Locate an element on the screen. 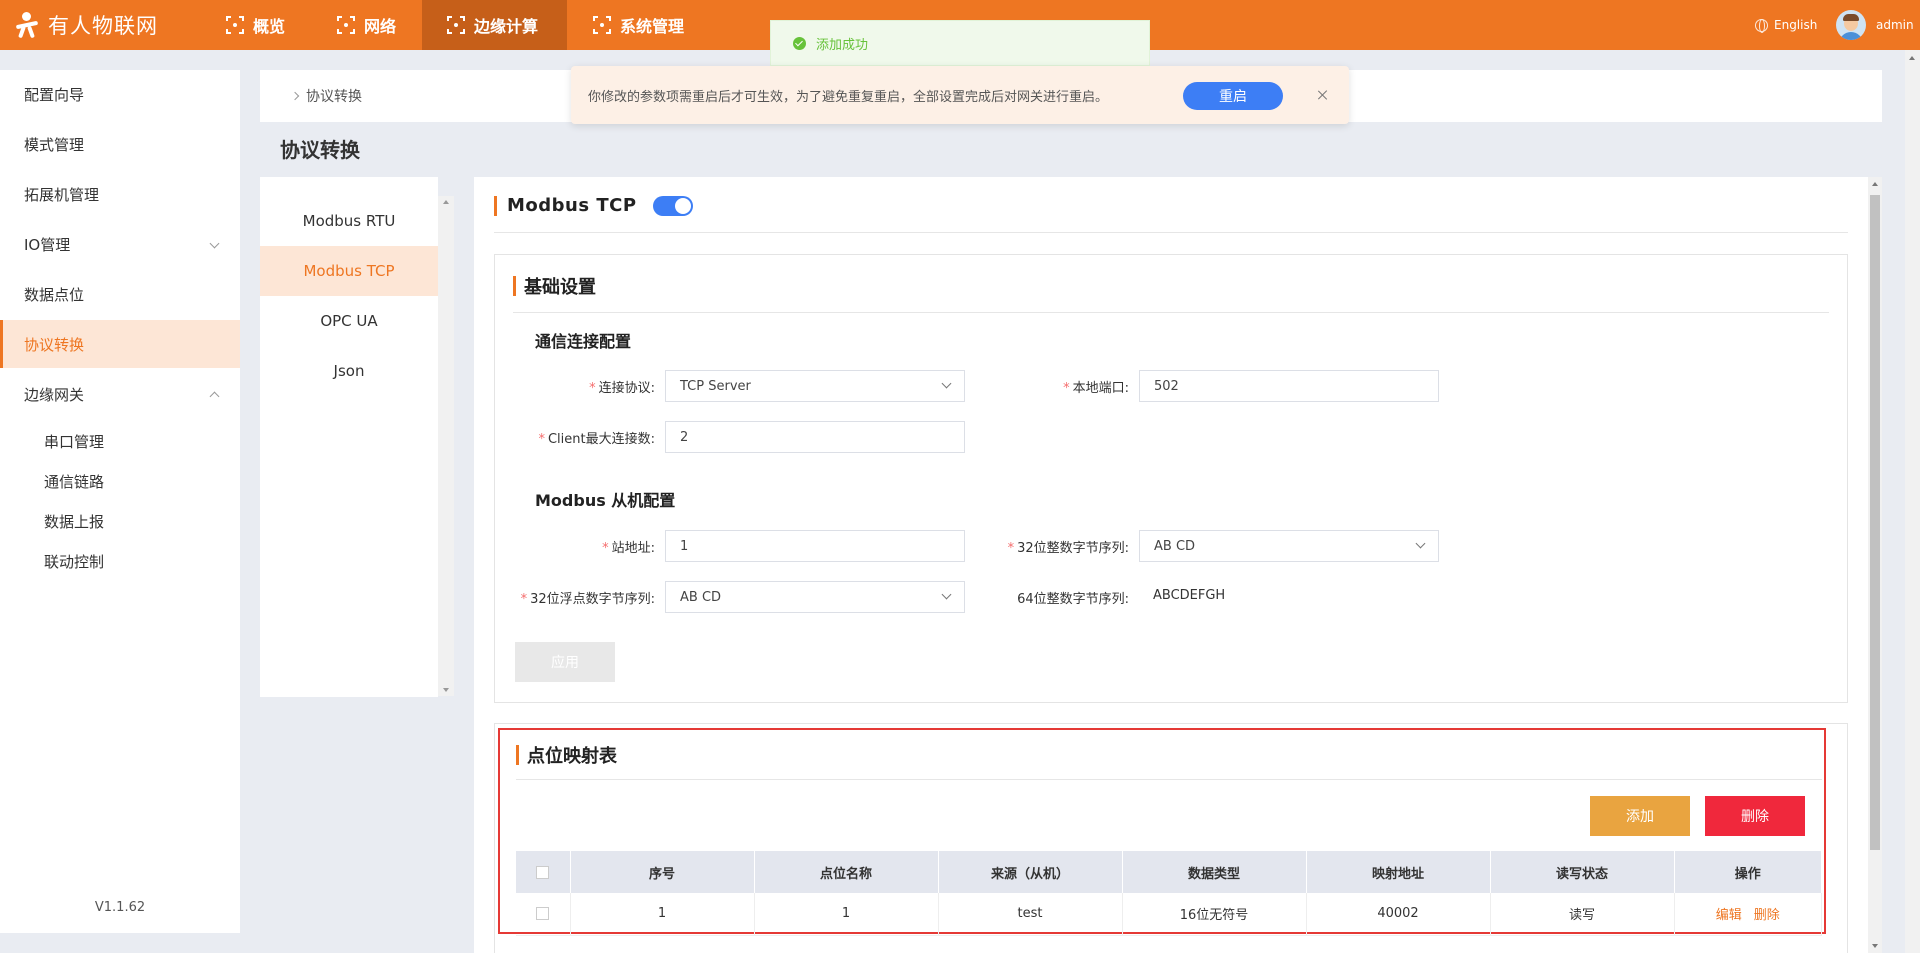 Image resolution: width=1920 pixels, height=953 pixels. sidebar-sub-comm-link: 通信链路 is located at coordinates (74, 481).